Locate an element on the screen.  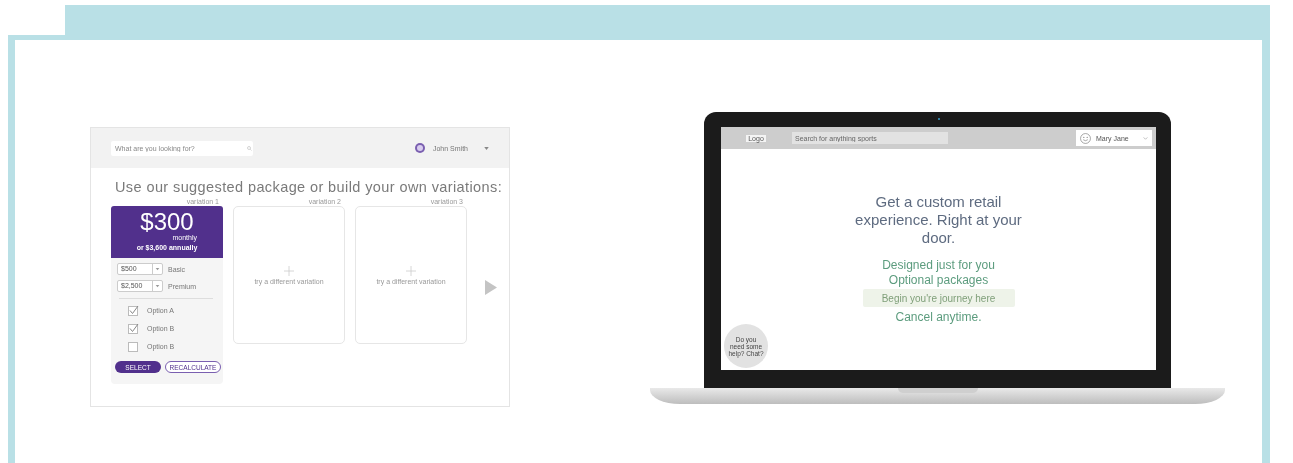
price: $300 is located at coordinates (167, 221).